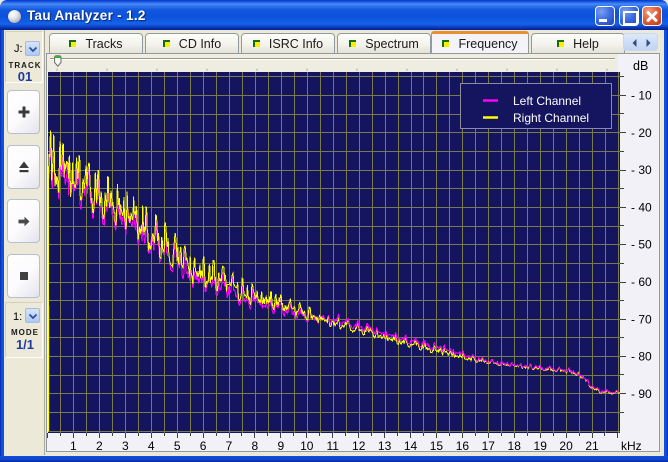 Image resolution: width=668 pixels, height=462 pixels. What do you see at coordinates (359, 446) in the screenshot?
I see `svg-text: 12` at bounding box center [359, 446].